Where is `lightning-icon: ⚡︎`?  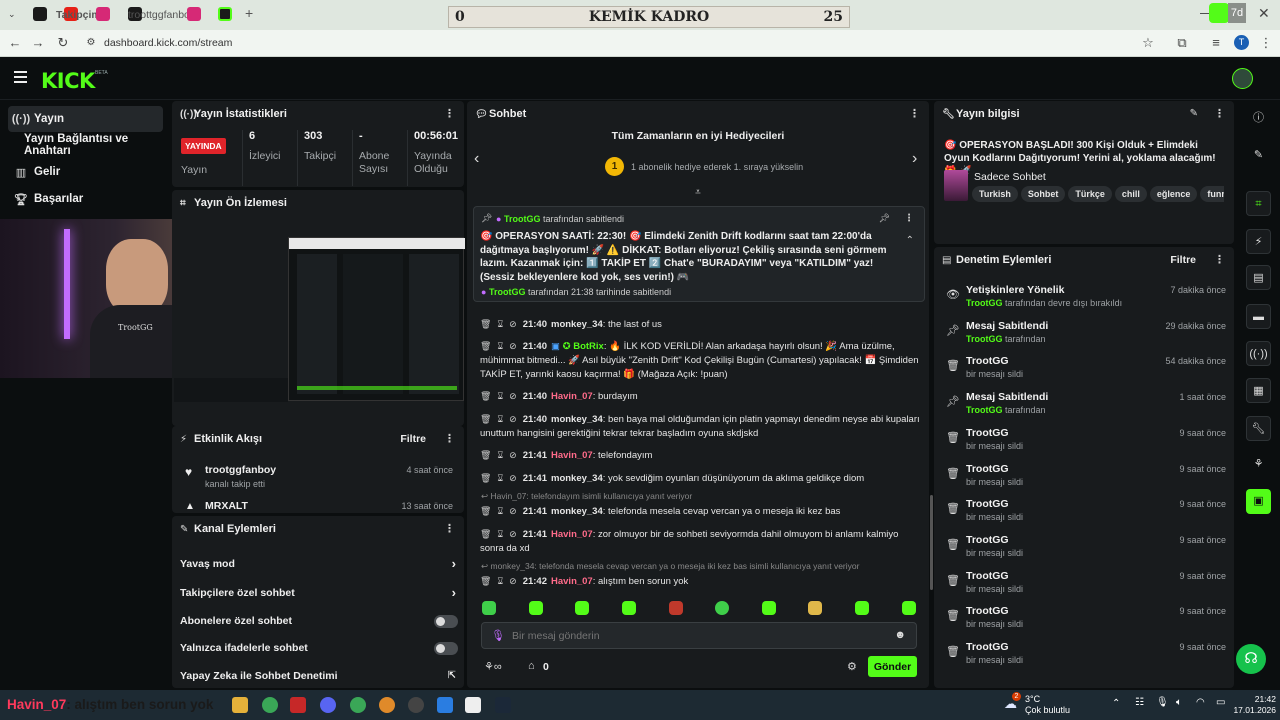
lightning-icon: ⚡︎ is located at coordinates (1258, 241).